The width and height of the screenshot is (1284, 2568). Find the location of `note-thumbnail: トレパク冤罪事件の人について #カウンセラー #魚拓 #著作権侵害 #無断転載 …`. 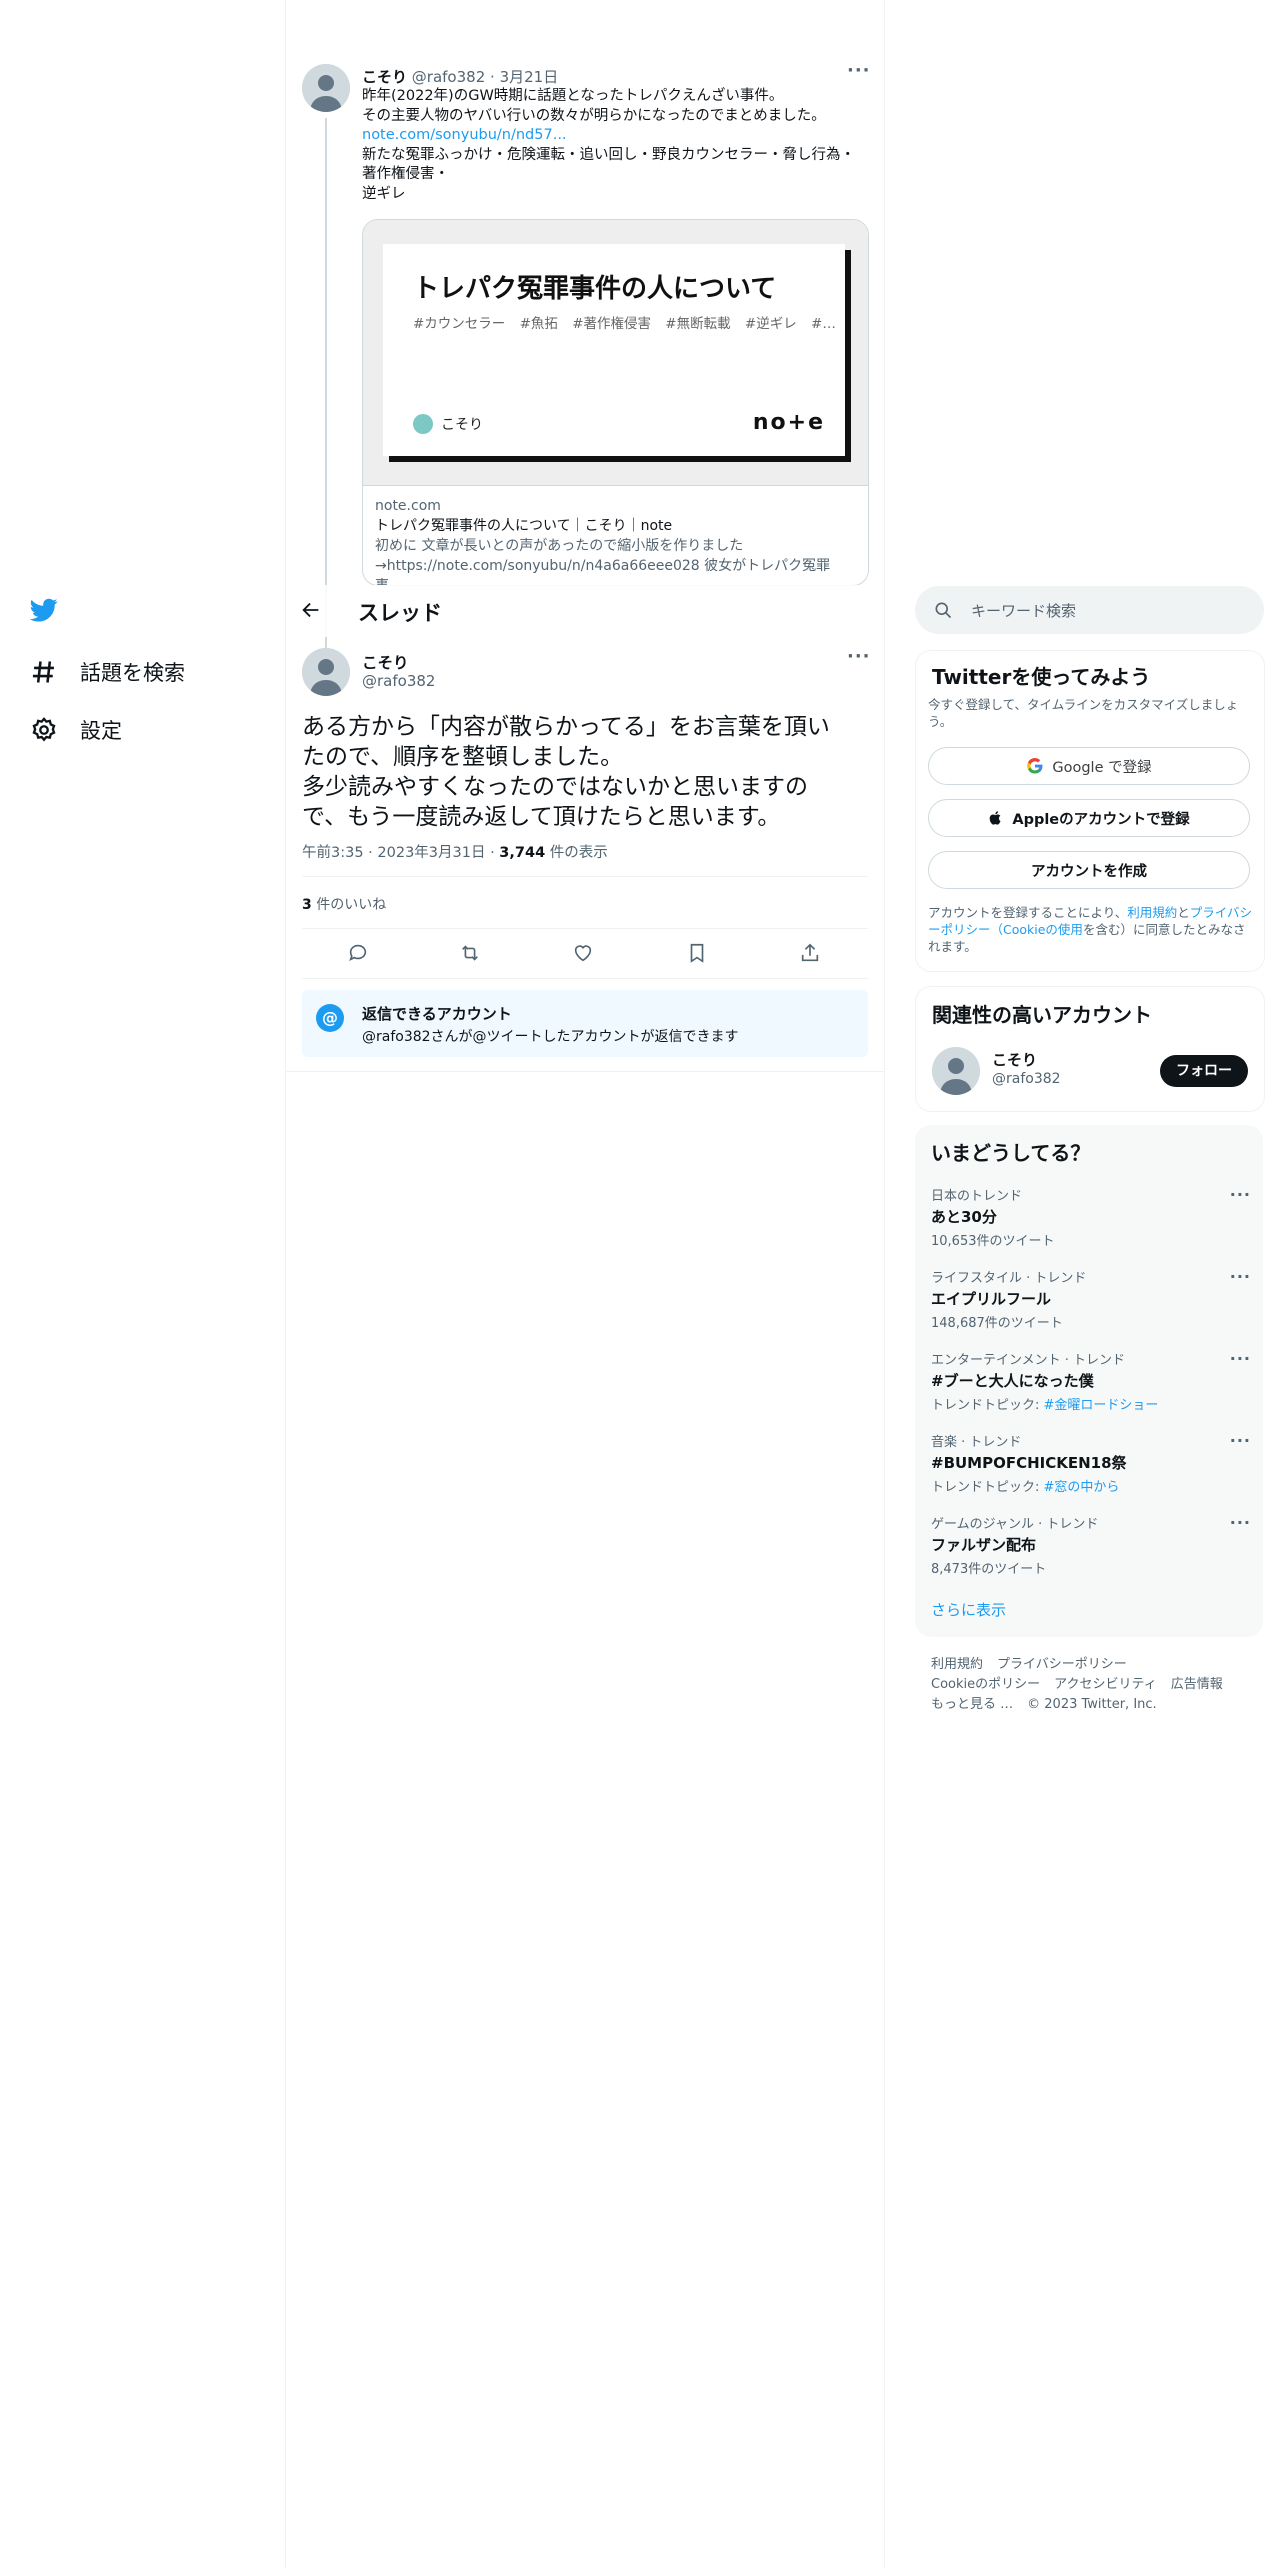

note-thumbnail: トレパク冤罪事件の人について #カウンセラー #魚拓 #著作権侵害 #無断転載 … is located at coordinates (614, 350).